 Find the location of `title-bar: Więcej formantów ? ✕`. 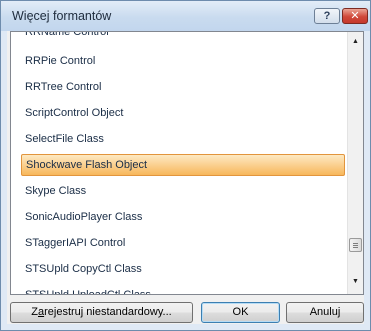

title-bar: Więcej formantów ? ✕ is located at coordinates (185, 16).